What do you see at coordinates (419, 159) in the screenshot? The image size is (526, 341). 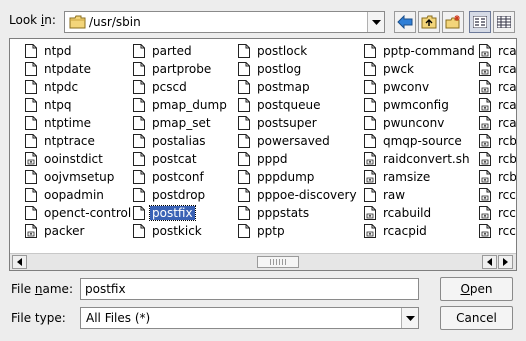 I see `file-item: raidconvert.sh` at bounding box center [419, 159].